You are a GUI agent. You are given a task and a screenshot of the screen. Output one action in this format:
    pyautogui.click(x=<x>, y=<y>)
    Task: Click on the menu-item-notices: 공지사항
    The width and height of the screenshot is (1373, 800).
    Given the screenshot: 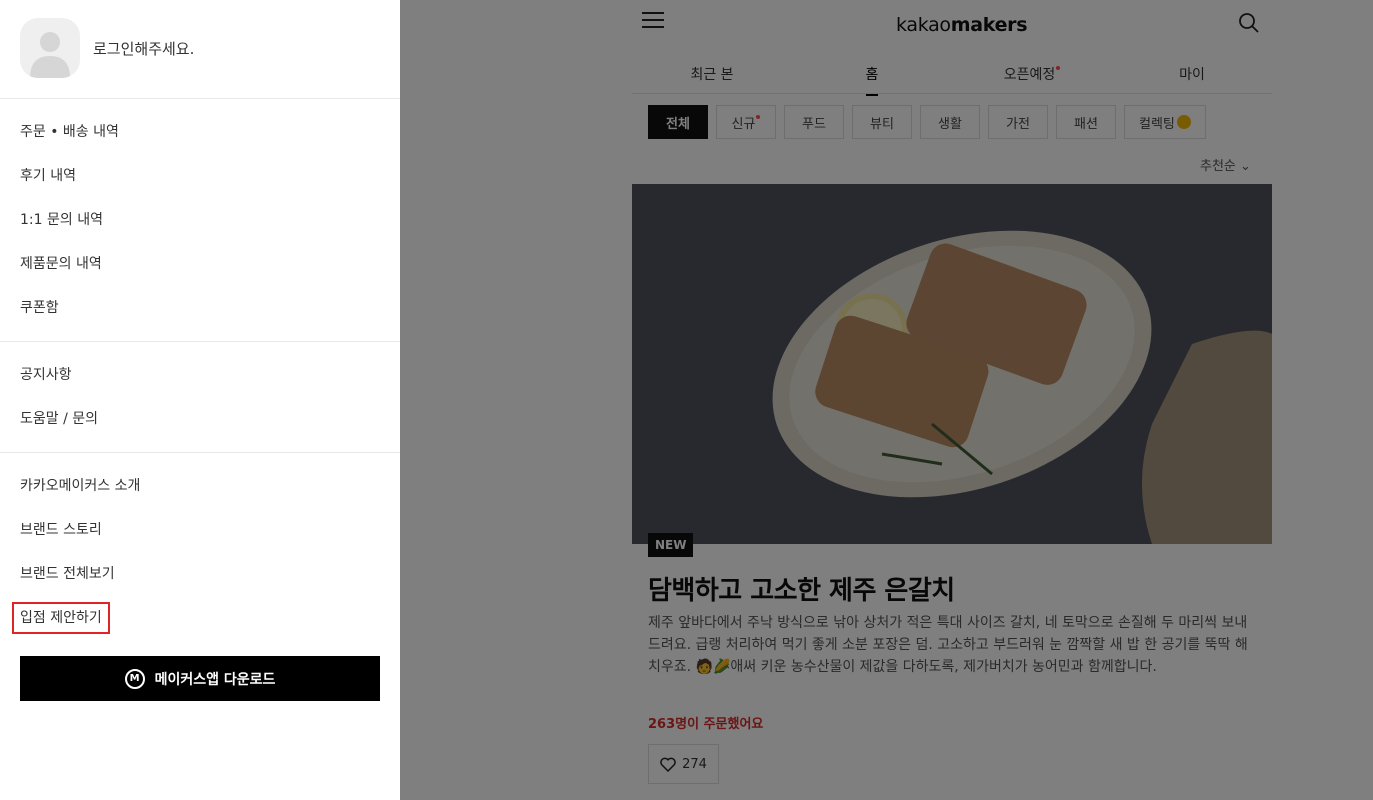 What is the action you would take?
    pyautogui.click(x=200, y=375)
    